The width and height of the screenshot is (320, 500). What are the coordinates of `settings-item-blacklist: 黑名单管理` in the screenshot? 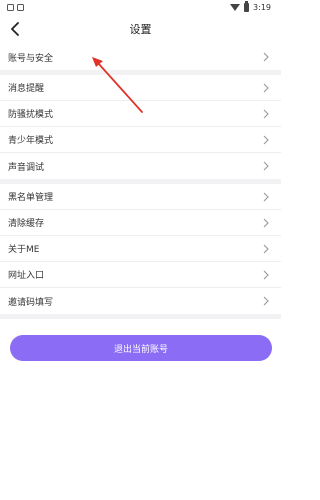 It's located at (140, 197).